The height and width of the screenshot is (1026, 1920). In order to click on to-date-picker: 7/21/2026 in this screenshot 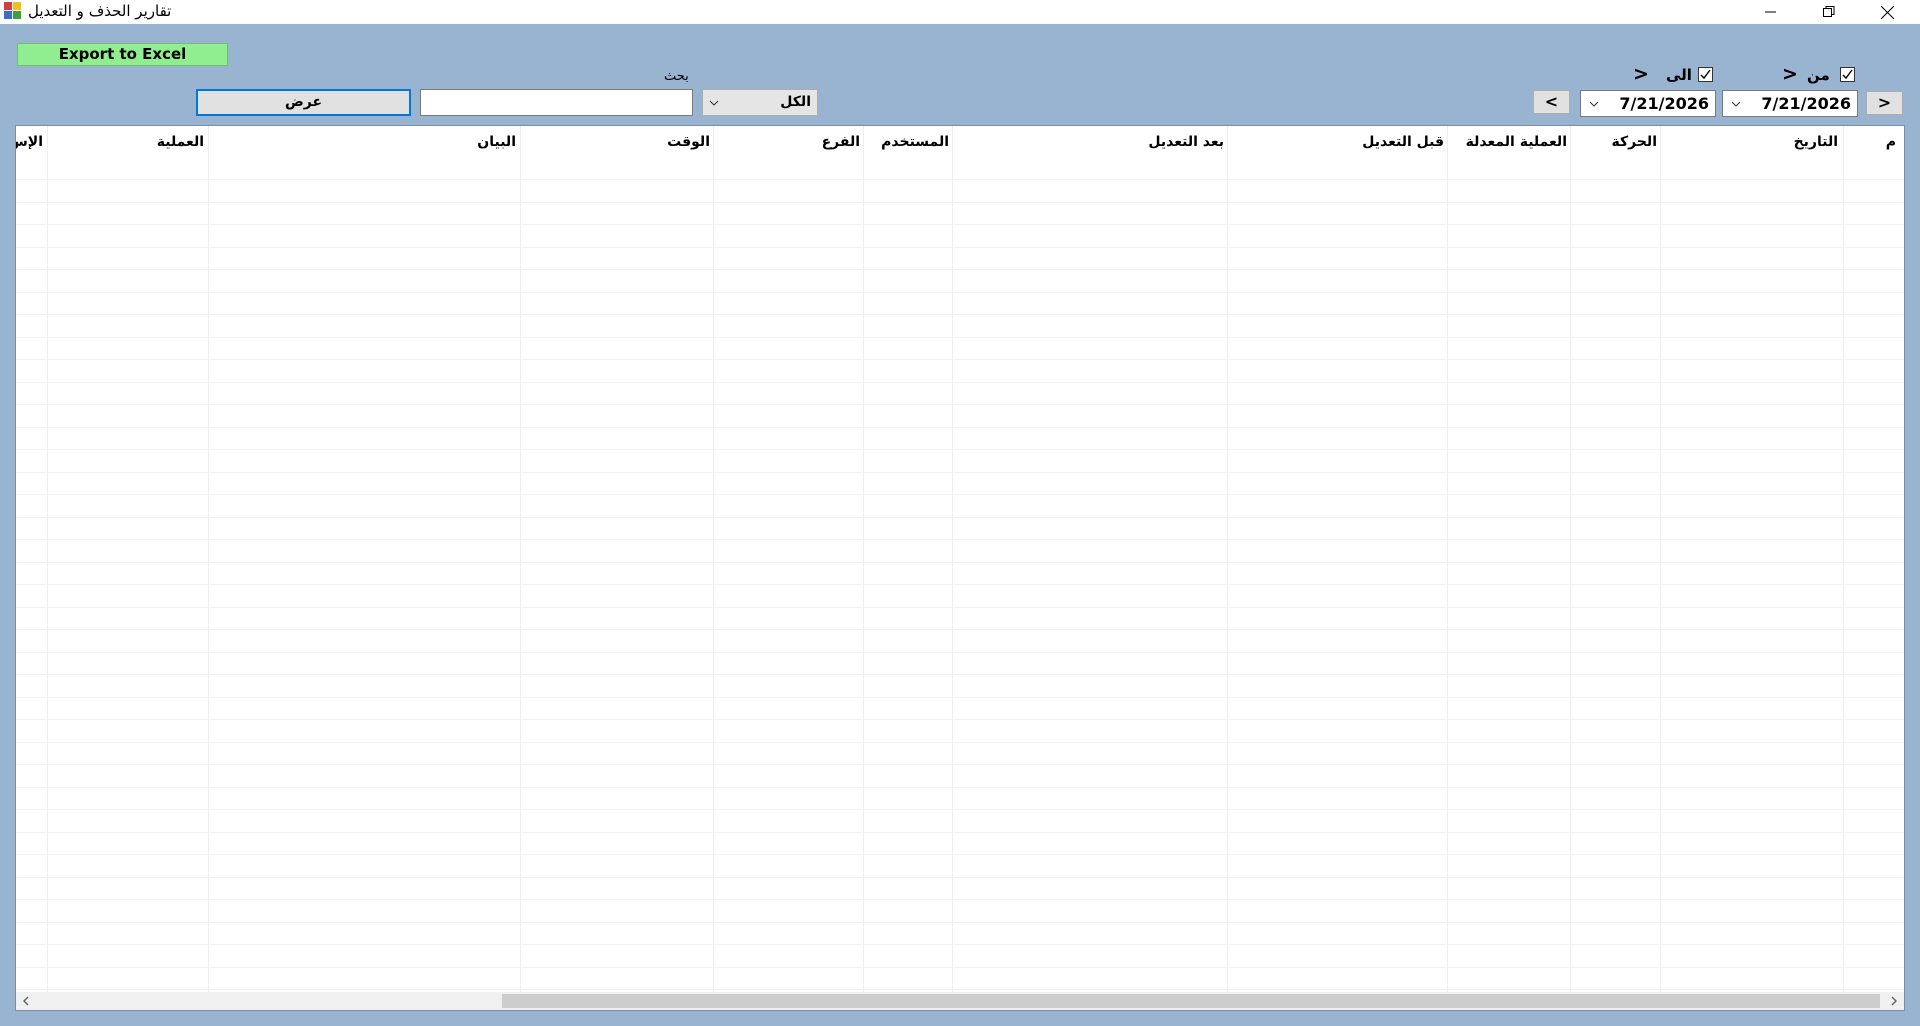, I will do `click(1648, 103)`.